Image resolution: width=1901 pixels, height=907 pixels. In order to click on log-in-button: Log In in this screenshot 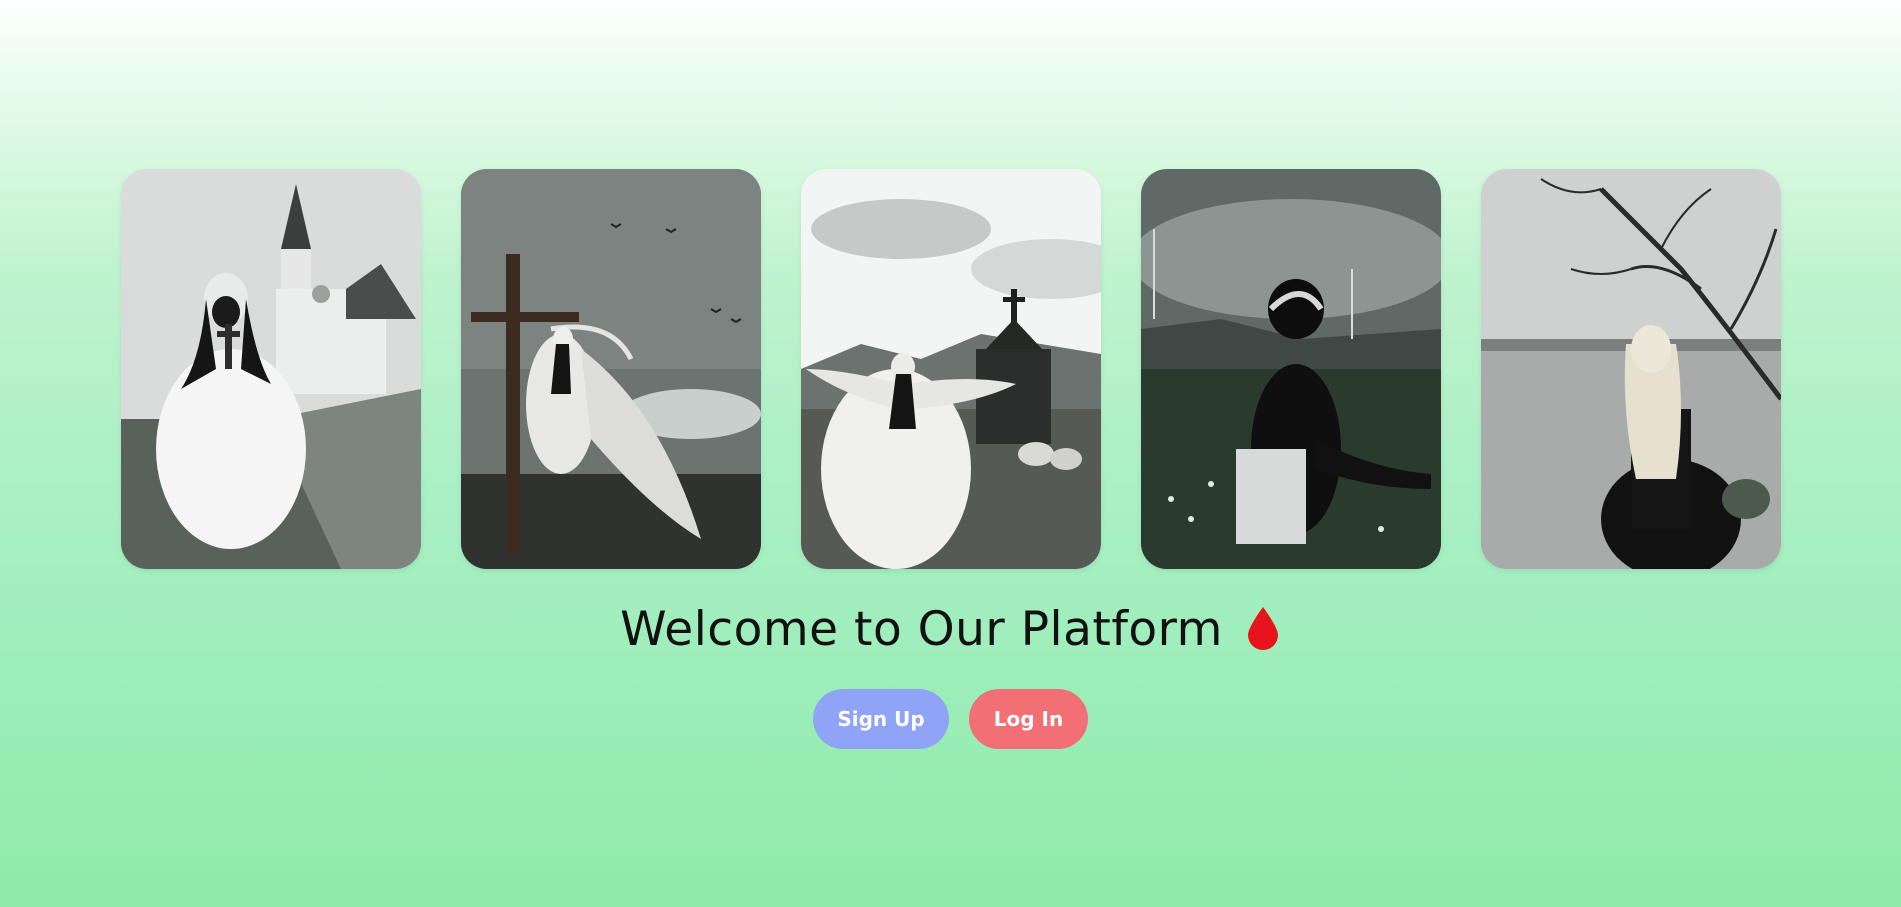, I will do `click(1028, 719)`.